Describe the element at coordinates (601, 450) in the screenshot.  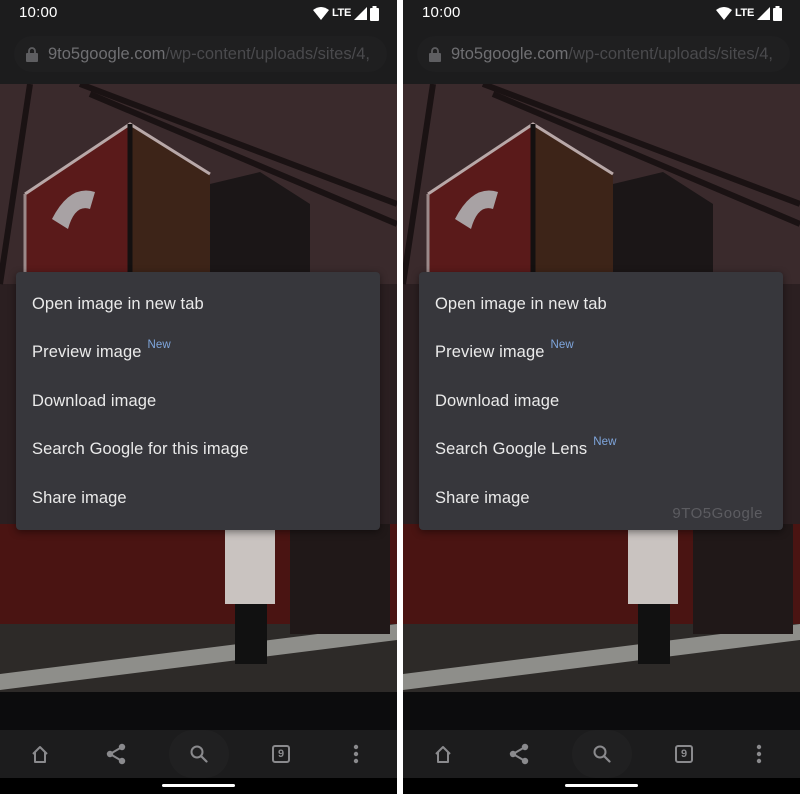
I see `menu-item-search-google-lens: Search Google Lens New` at that location.